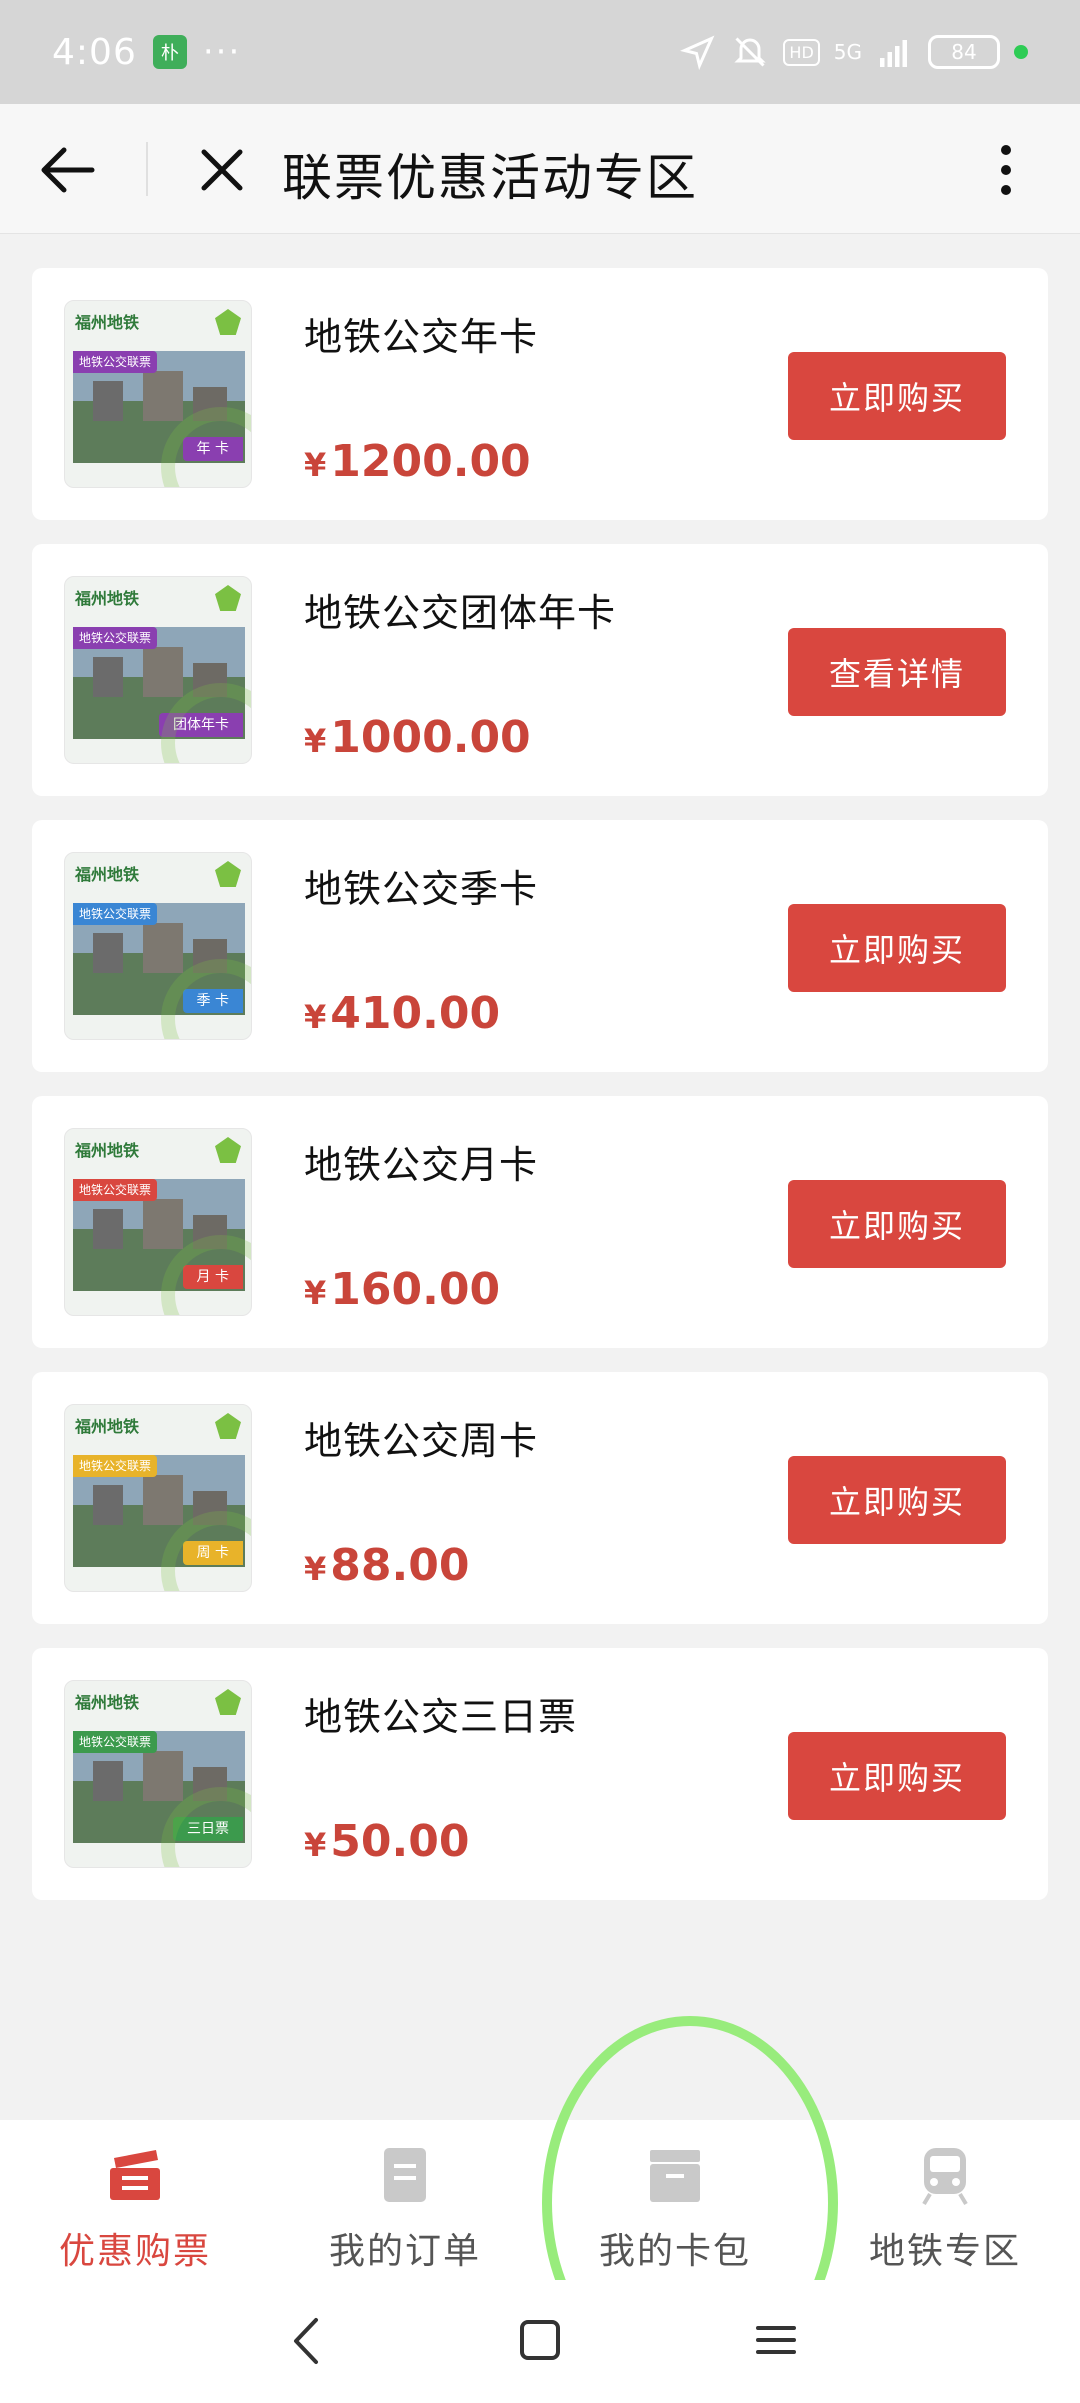 The height and width of the screenshot is (2403, 1080). Describe the element at coordinates (222, 170) in the screenshot. I see `close-icon` at that location.